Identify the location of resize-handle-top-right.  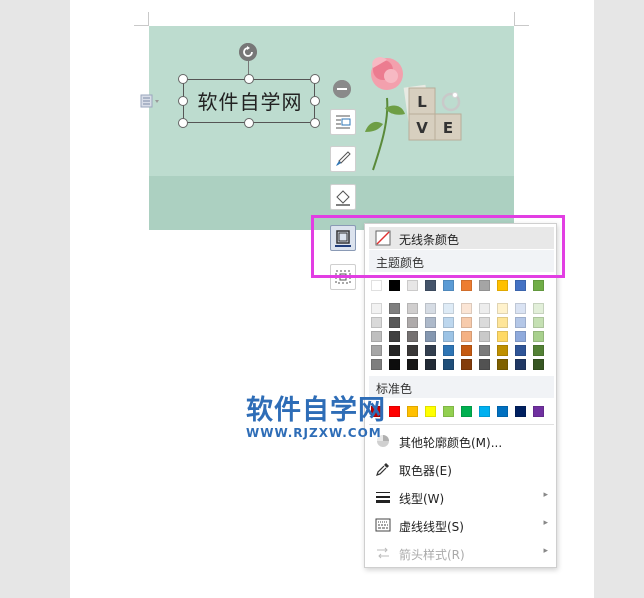
(315, 79).